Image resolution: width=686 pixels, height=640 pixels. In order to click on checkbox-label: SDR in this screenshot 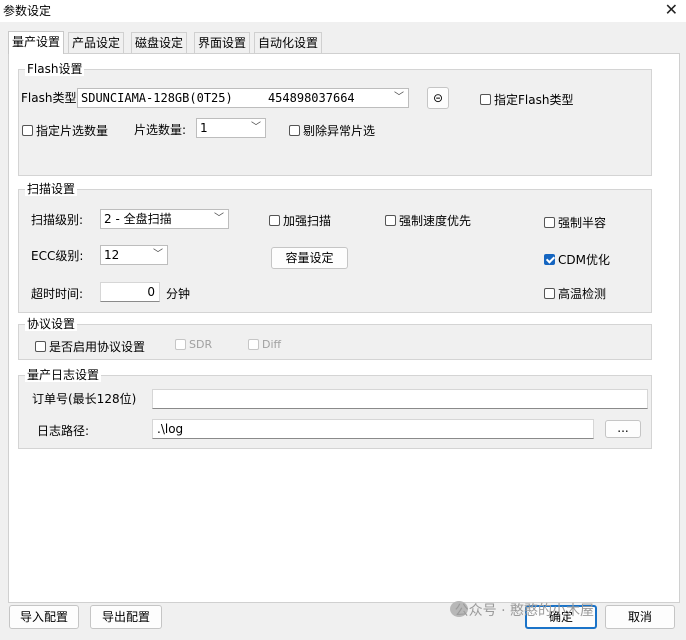, I will do `click(201, 344)`.